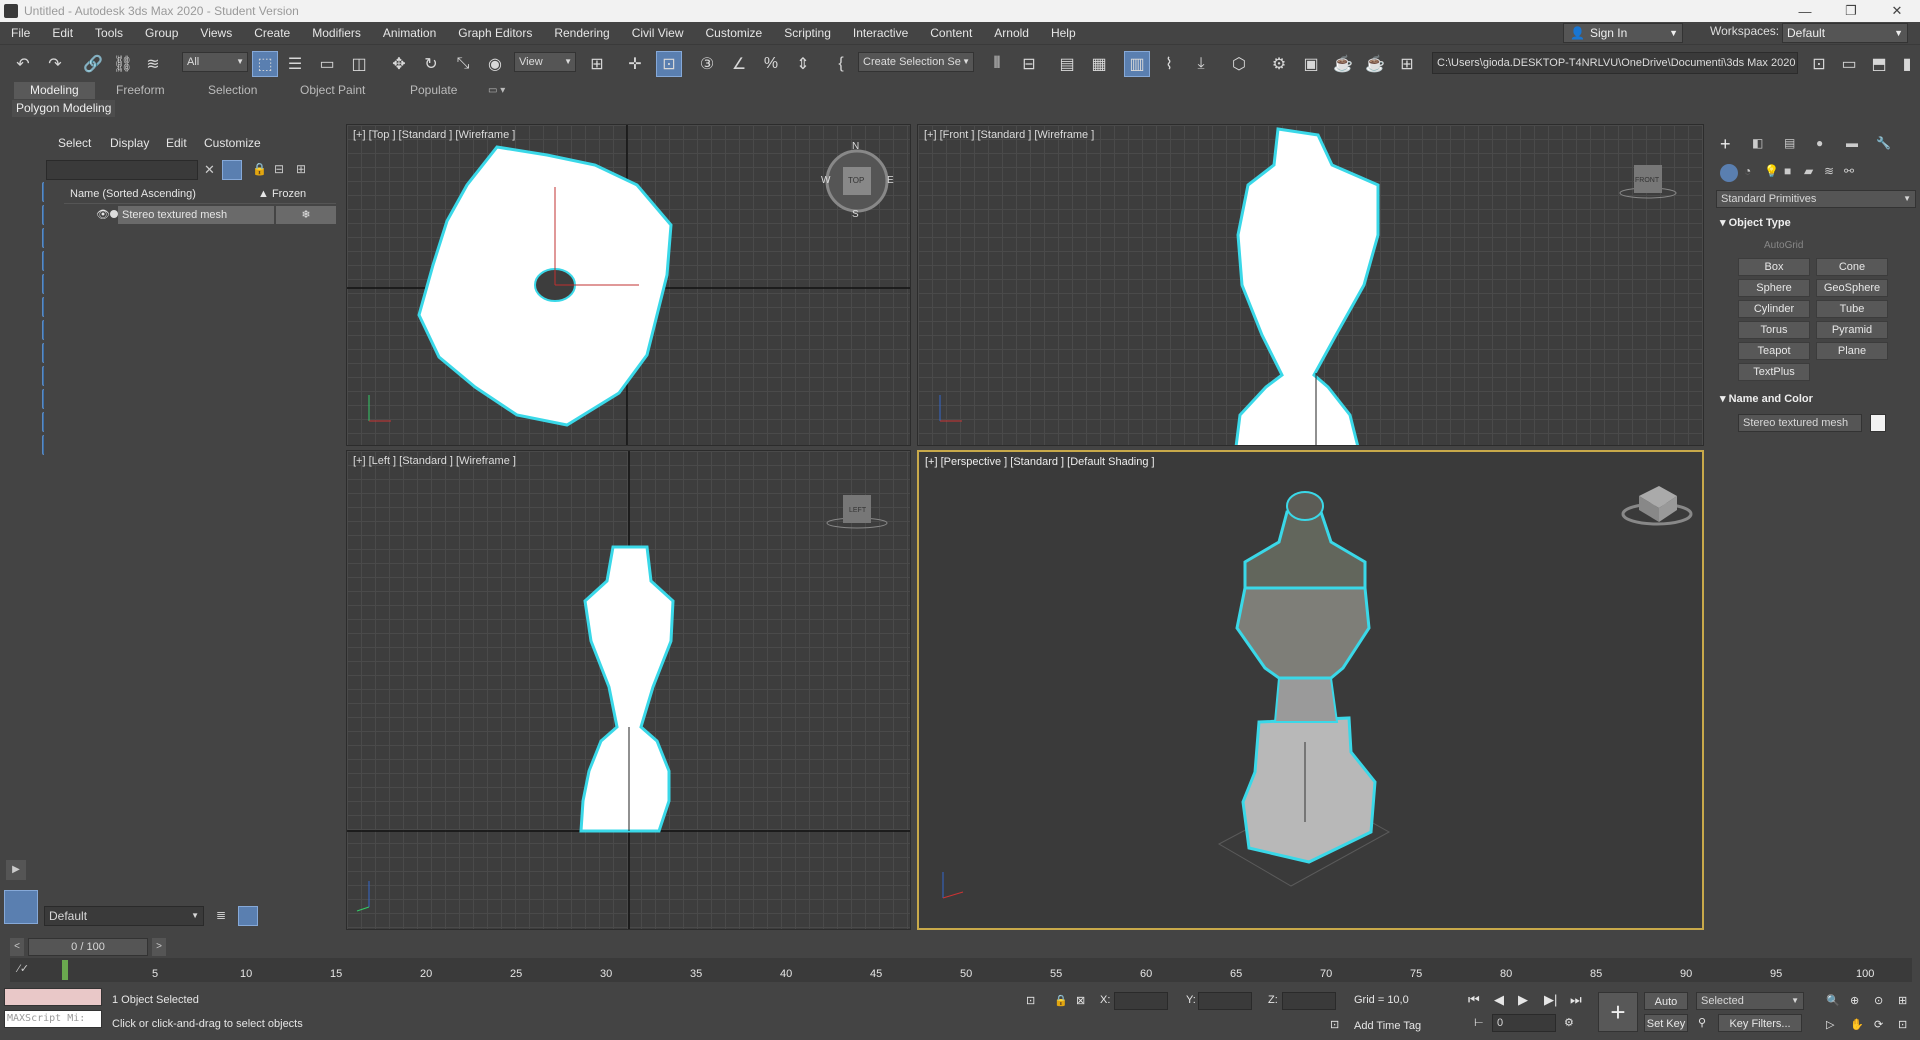 The height and width of the screenshot is (1040, 1920). Describe the element at coordinates (1061, 1000) in the screenshot. I see `lock-selection-icon: 🔒` at that location.